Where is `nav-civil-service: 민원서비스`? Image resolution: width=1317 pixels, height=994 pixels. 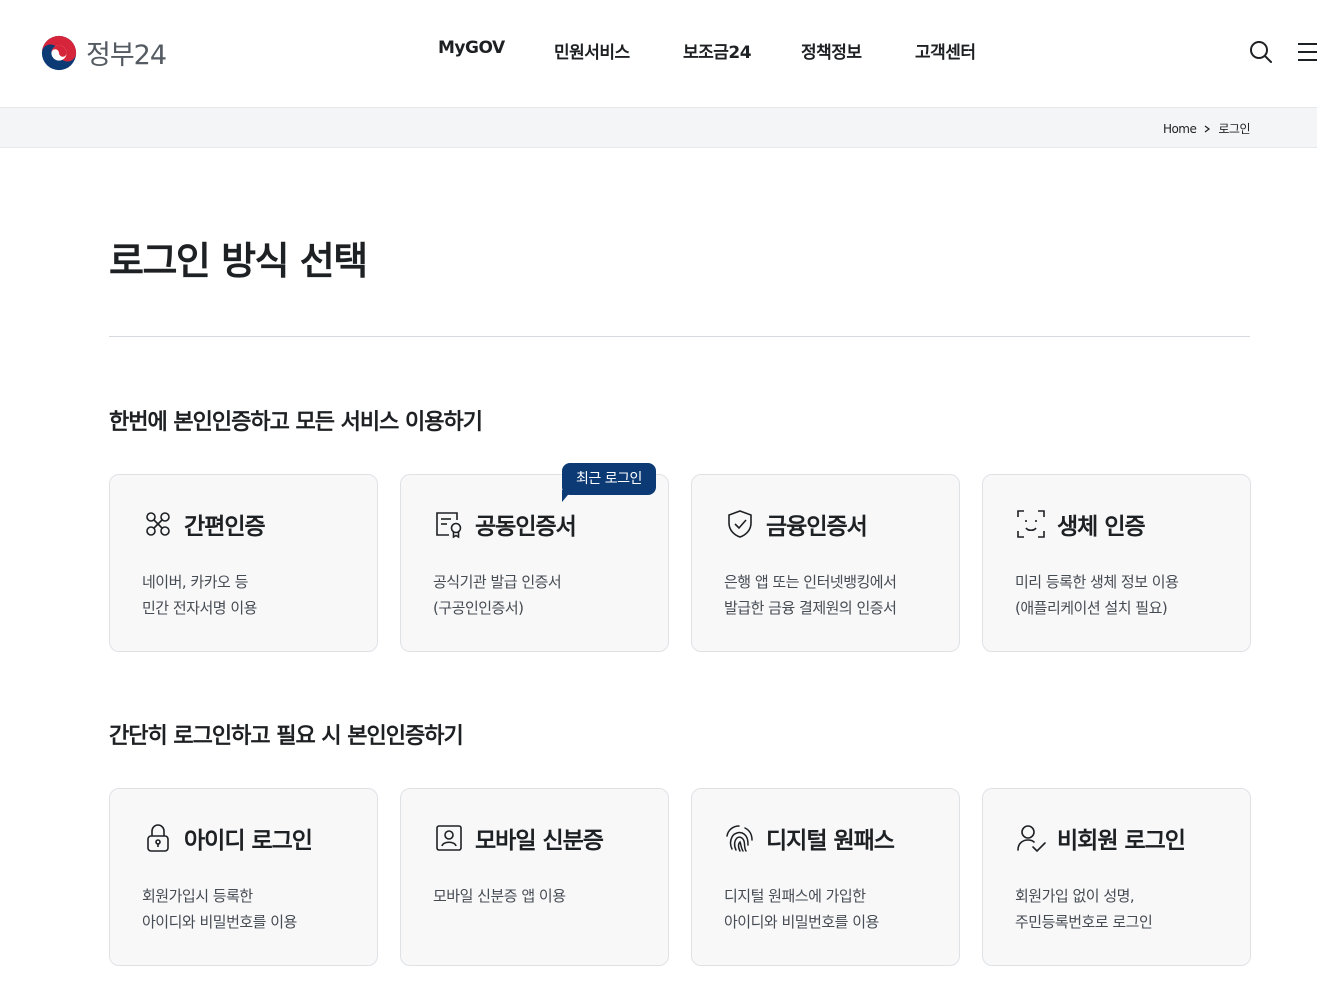
nav-civil-service: 민원서비스 is located at coordinates (592, 50).